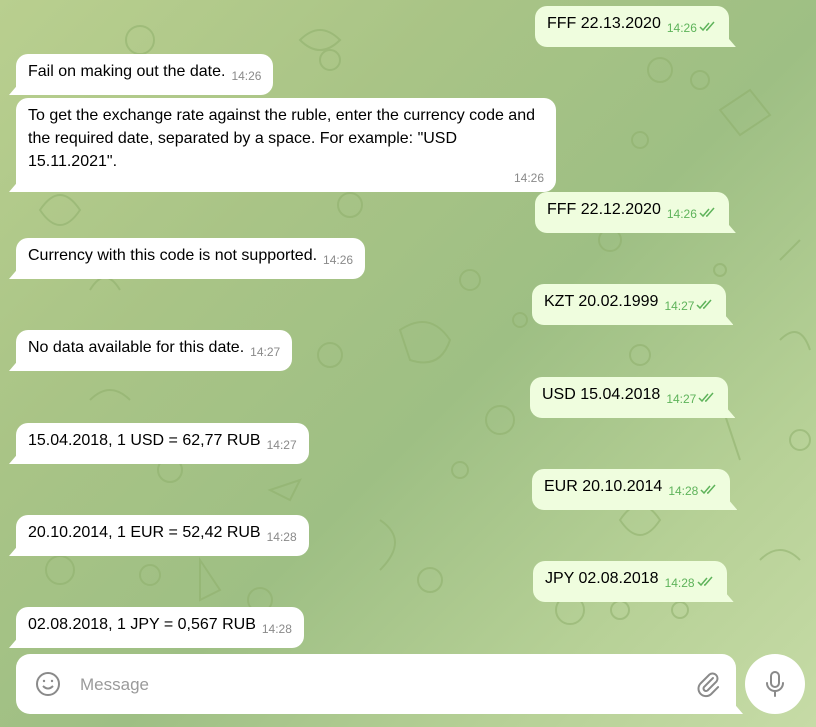 The image size is (816, 727). What do you see at coordinates (48, 684) in the screenshot?
I see `smile-icon` at bounding box center [48, 684].